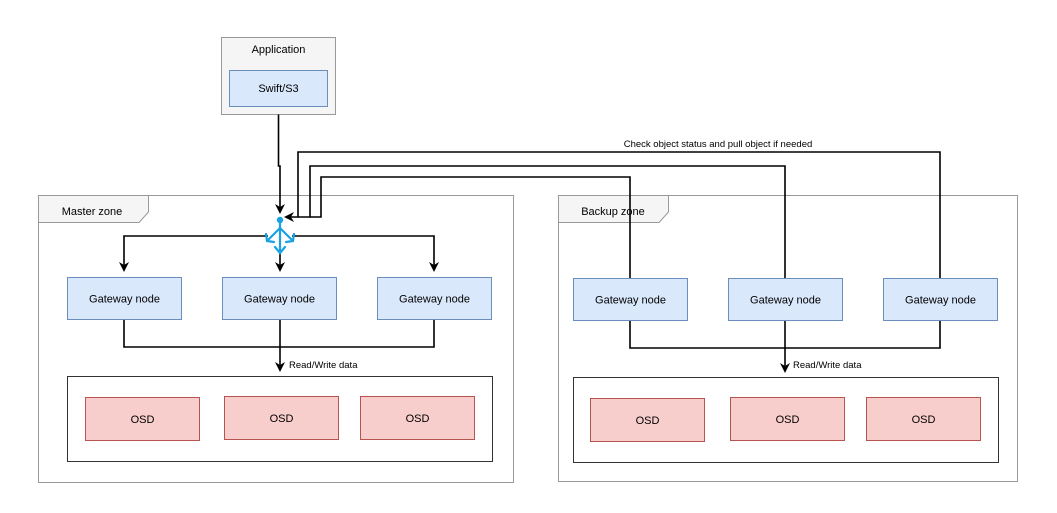 The image size is (1057, 513). I want to click on master-gateway-3: Gateway node, so click(434, 298).